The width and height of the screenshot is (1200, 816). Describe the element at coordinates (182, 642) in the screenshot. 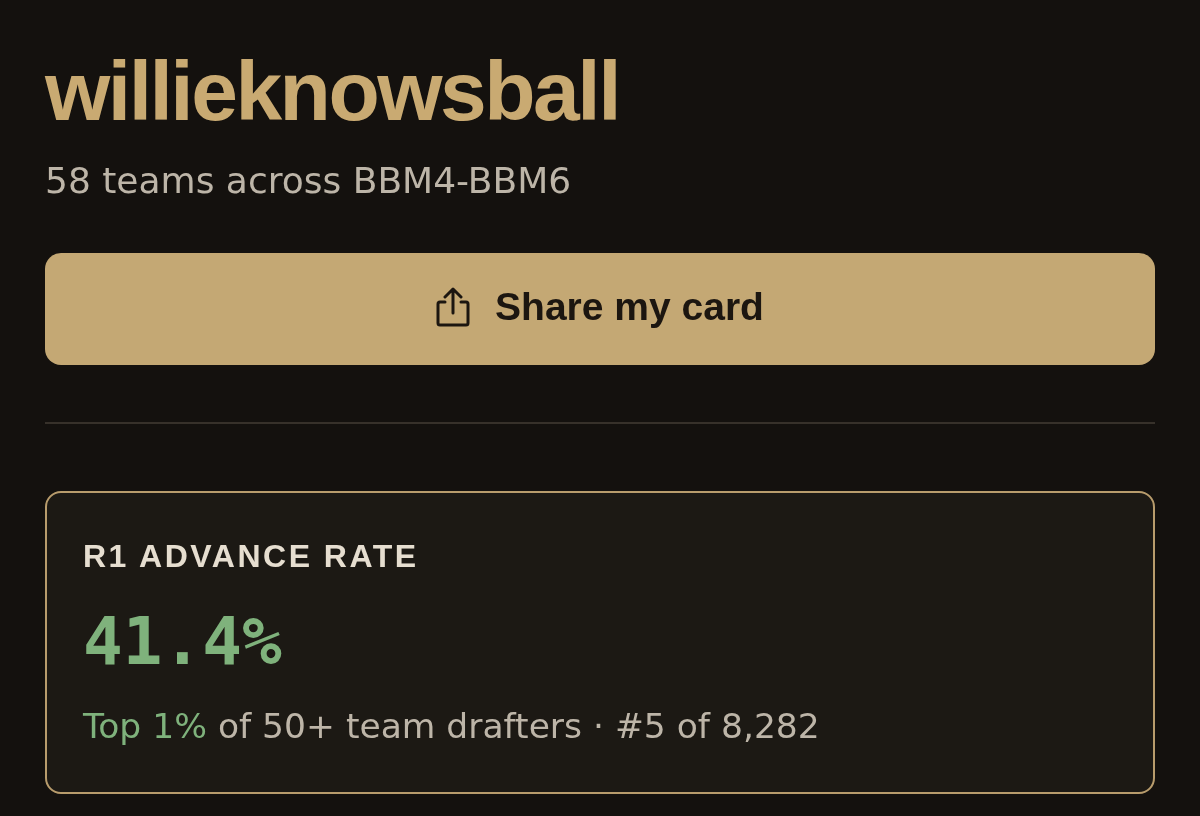

I see `stat-value: 41.4%` at that location.